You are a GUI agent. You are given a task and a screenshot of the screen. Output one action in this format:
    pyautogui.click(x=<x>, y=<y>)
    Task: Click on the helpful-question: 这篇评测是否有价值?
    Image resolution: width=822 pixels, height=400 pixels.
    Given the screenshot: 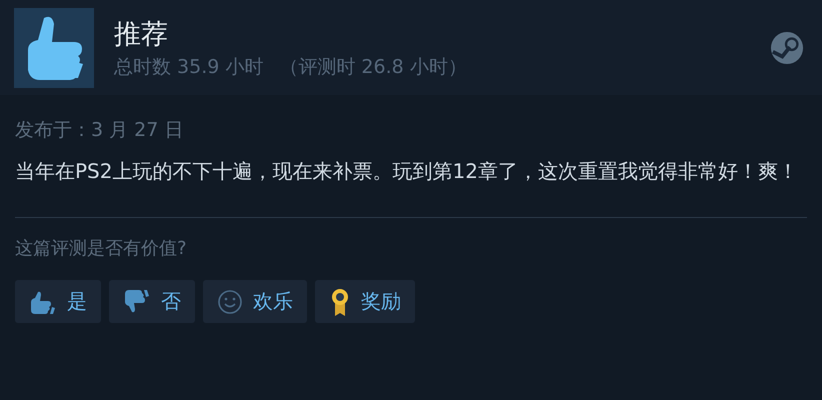 What is the action you would take?
    pyautogui.click(x=101, y=248)
    